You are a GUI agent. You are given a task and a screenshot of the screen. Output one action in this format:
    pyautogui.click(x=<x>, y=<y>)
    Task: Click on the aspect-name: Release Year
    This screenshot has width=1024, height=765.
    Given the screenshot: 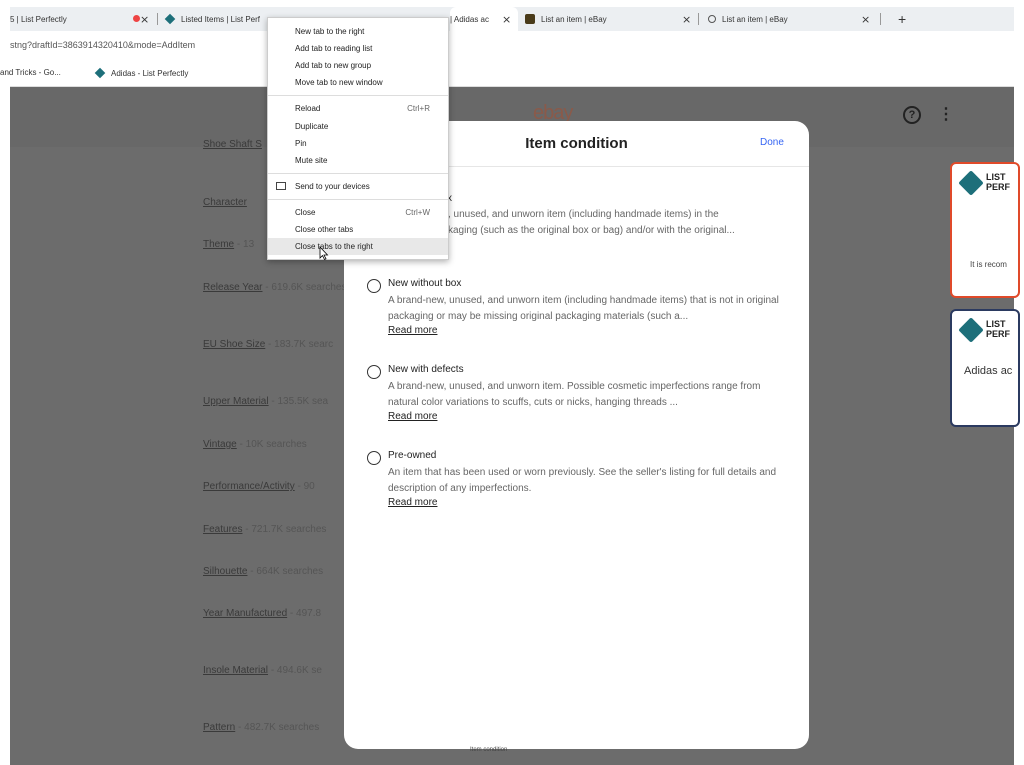 What is the action you would take?
    pyautogui.click(x=233, y=287)
    